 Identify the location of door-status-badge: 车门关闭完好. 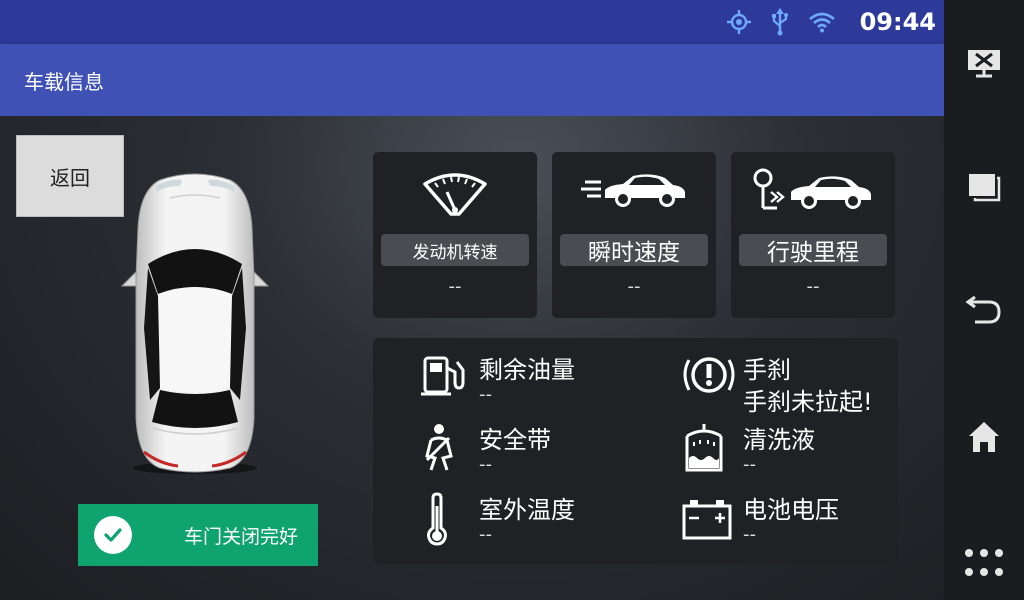
(198, 535).